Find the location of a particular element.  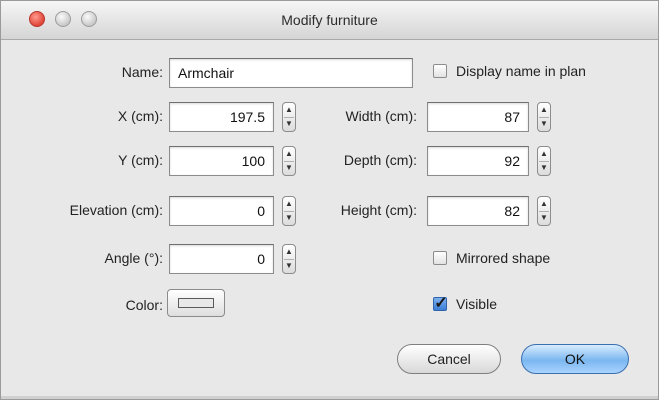

title-bar: Modify furniture is located at coordinates (329, 20).